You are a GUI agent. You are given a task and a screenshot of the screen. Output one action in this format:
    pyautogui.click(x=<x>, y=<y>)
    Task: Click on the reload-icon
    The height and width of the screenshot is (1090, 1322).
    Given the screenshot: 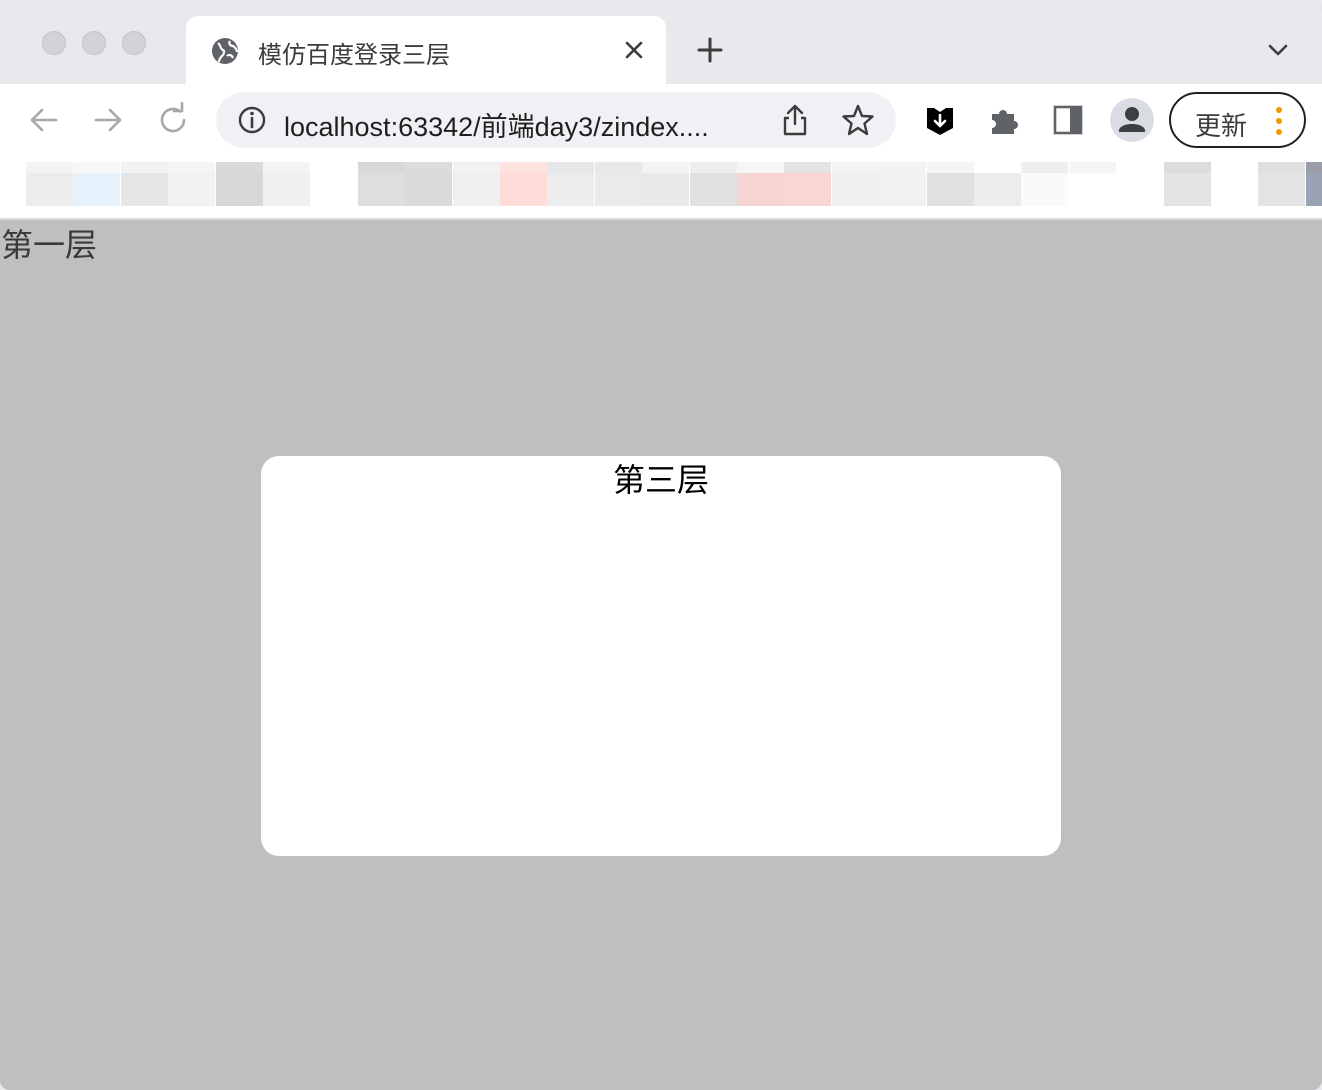 What is the action you would take?
    pyautogui.click(x=173, y=120)
    